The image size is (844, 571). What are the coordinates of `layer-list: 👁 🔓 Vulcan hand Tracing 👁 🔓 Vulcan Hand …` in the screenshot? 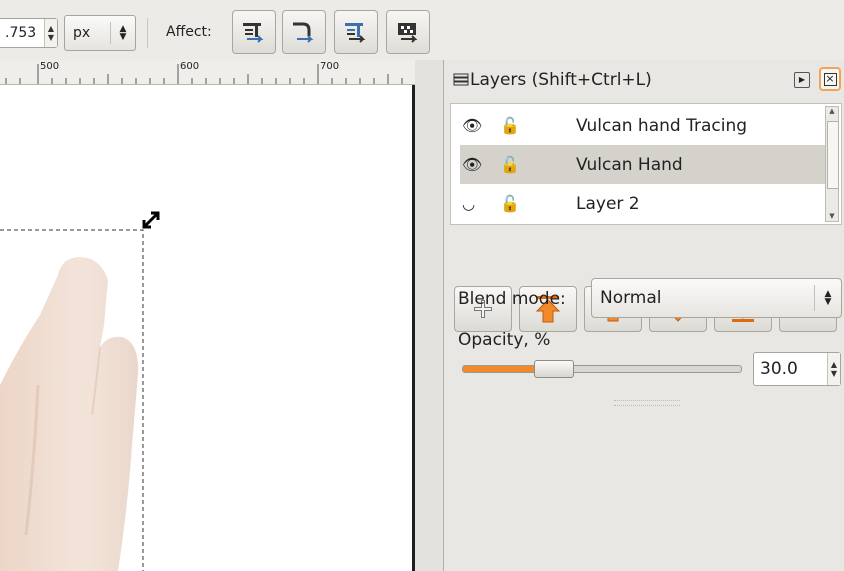 It's located at (646, 164).